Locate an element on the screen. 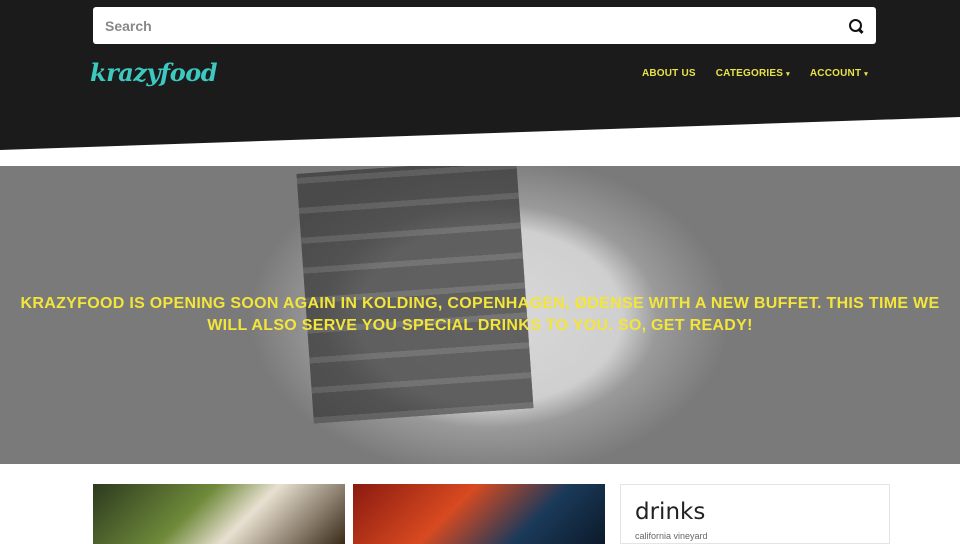 The height and width of the screenshot is (544, 960). logo: krazyfood is located at coordinates (154, 72).